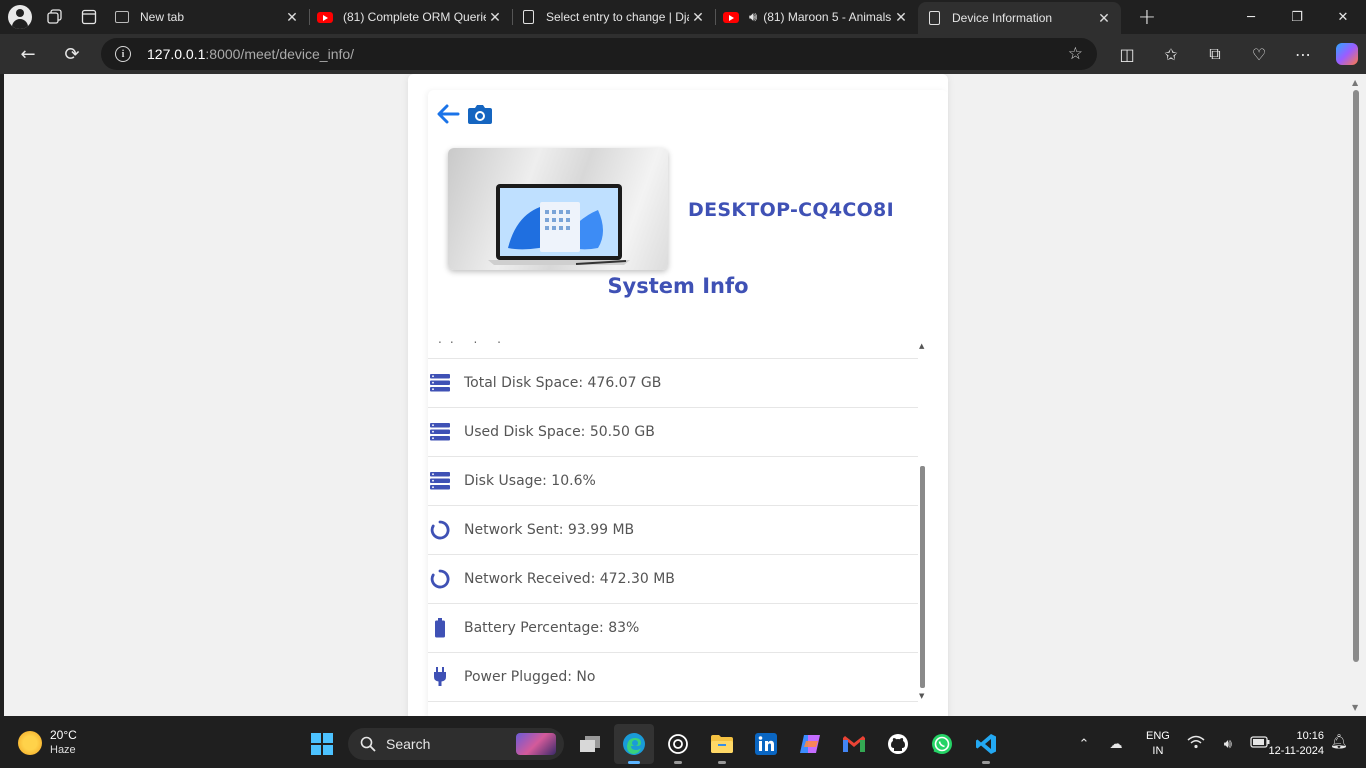  Describe the element at coordinates (20, 17) in the screenshot. I see `profile-avatar-icon` at that location.